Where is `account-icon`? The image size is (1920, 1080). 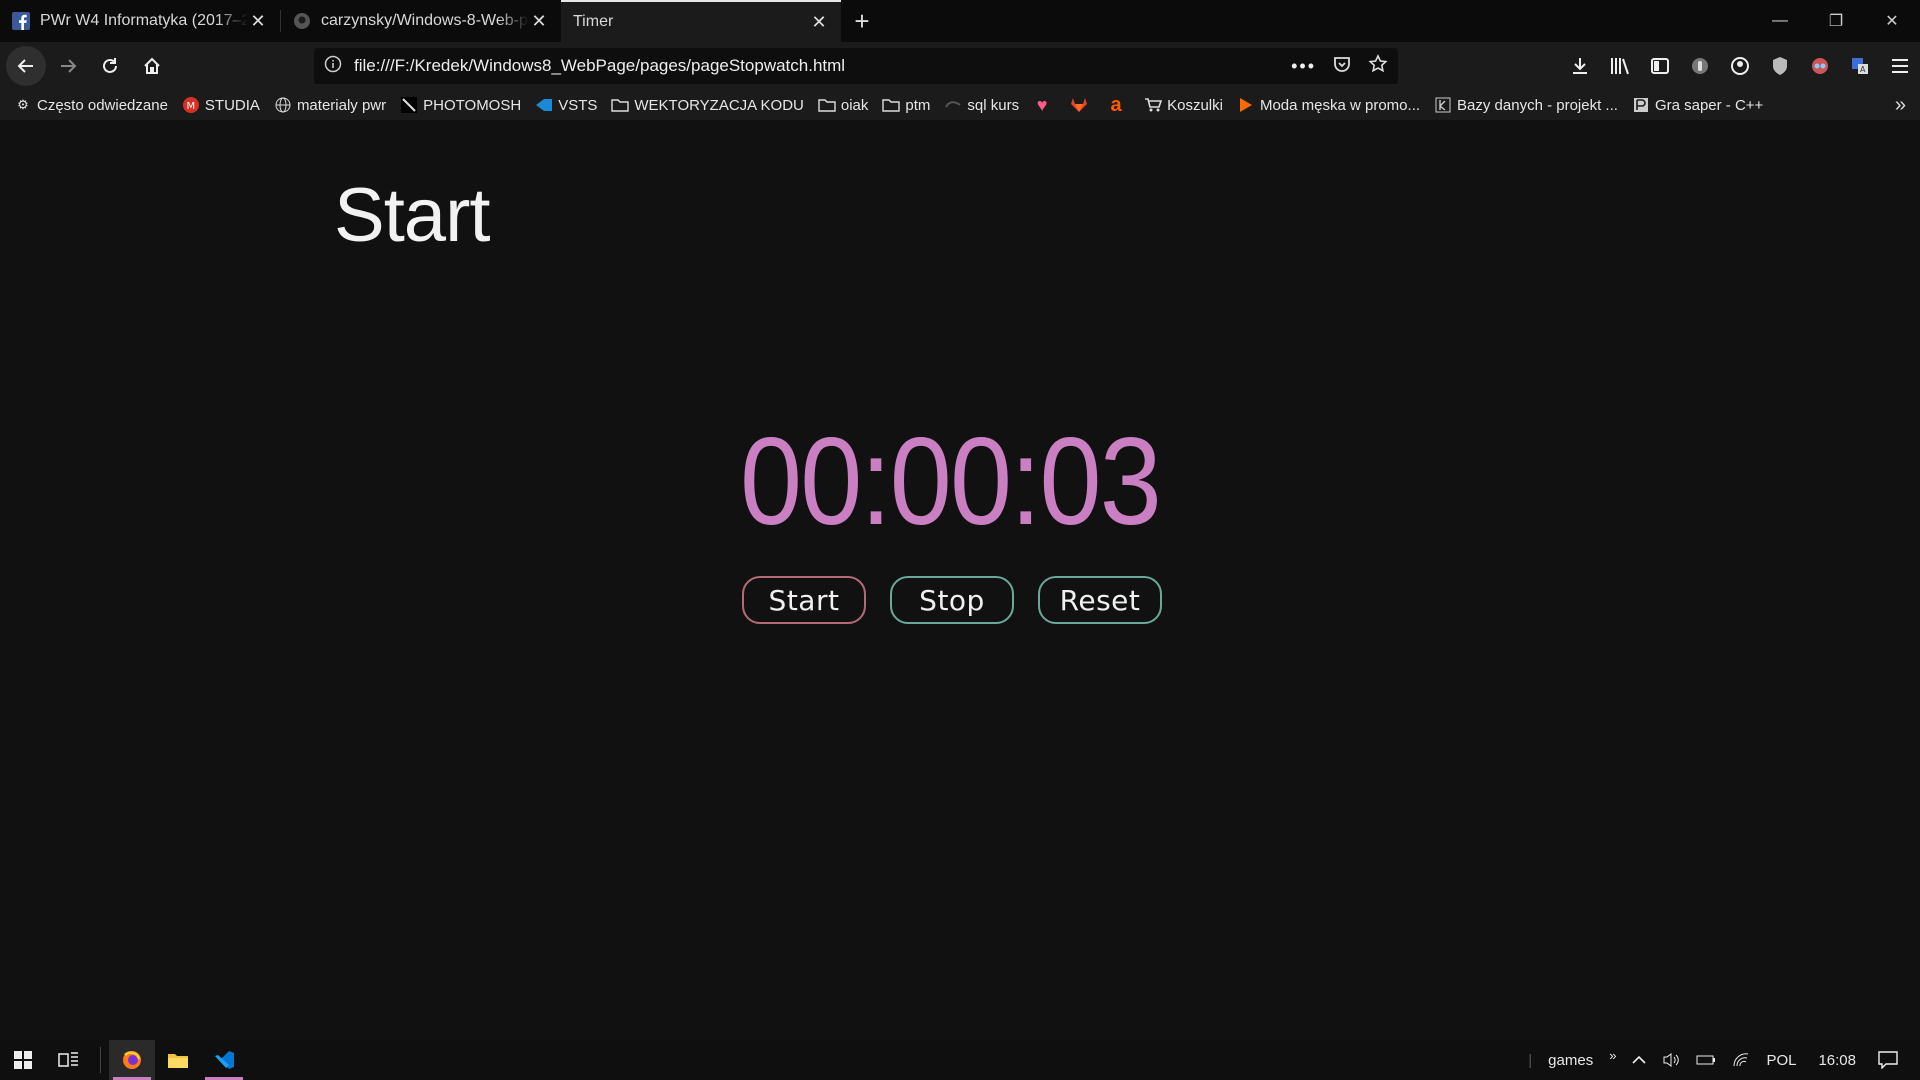
account-icon is located at coordinates (1740, 66).